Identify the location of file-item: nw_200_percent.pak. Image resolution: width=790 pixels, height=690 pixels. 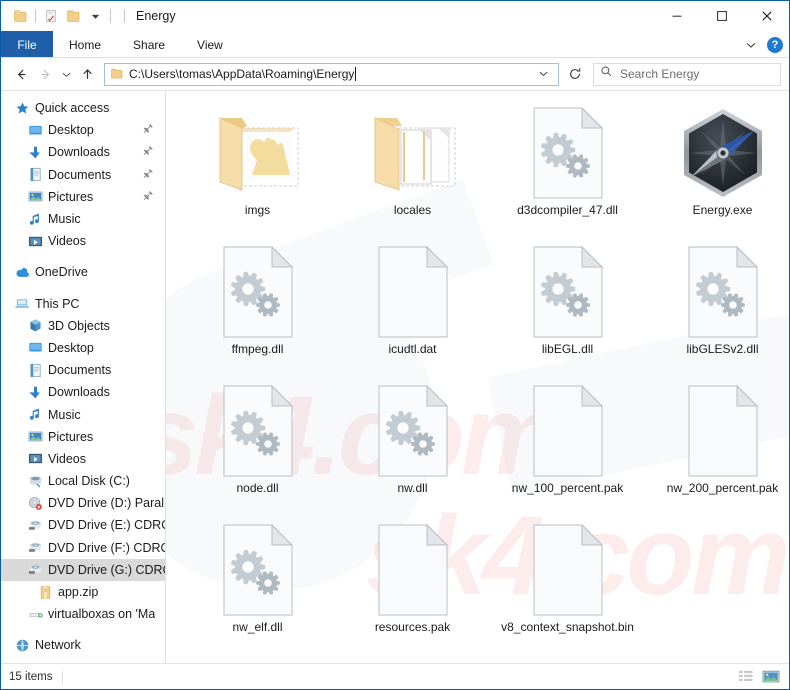
(717, 444).